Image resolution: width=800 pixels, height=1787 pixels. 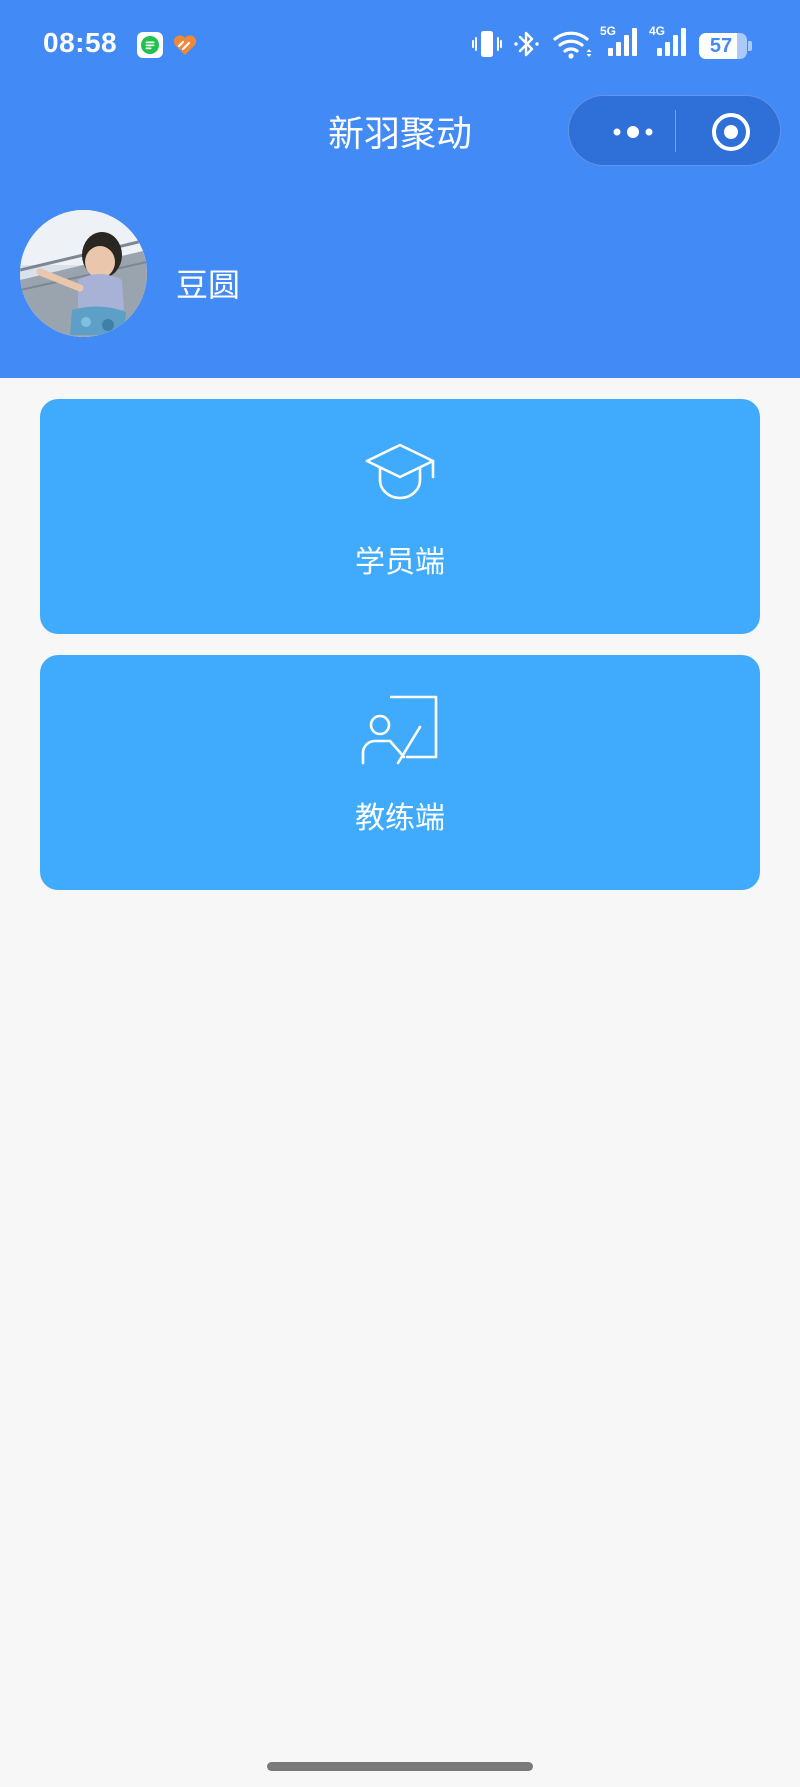 What do you see at coordinates (731, 132) in the screenshot?
I see `target-circle-icon` at bounding box center [731, 132].